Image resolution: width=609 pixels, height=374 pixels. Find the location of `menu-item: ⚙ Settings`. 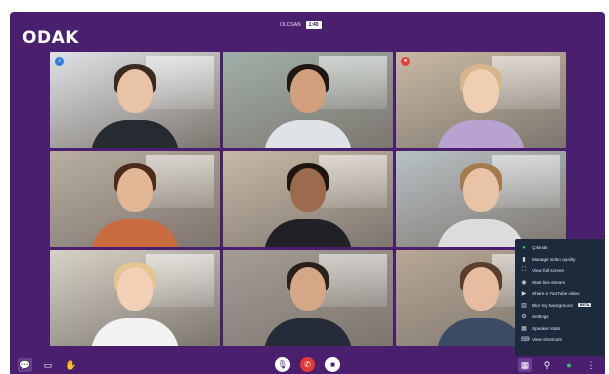

menu-item: ⚙ Settings is located at coordinates (560, 317).